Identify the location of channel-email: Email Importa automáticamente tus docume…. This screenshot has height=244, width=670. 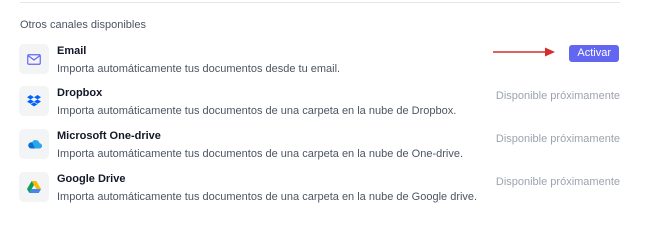
(319, 61).